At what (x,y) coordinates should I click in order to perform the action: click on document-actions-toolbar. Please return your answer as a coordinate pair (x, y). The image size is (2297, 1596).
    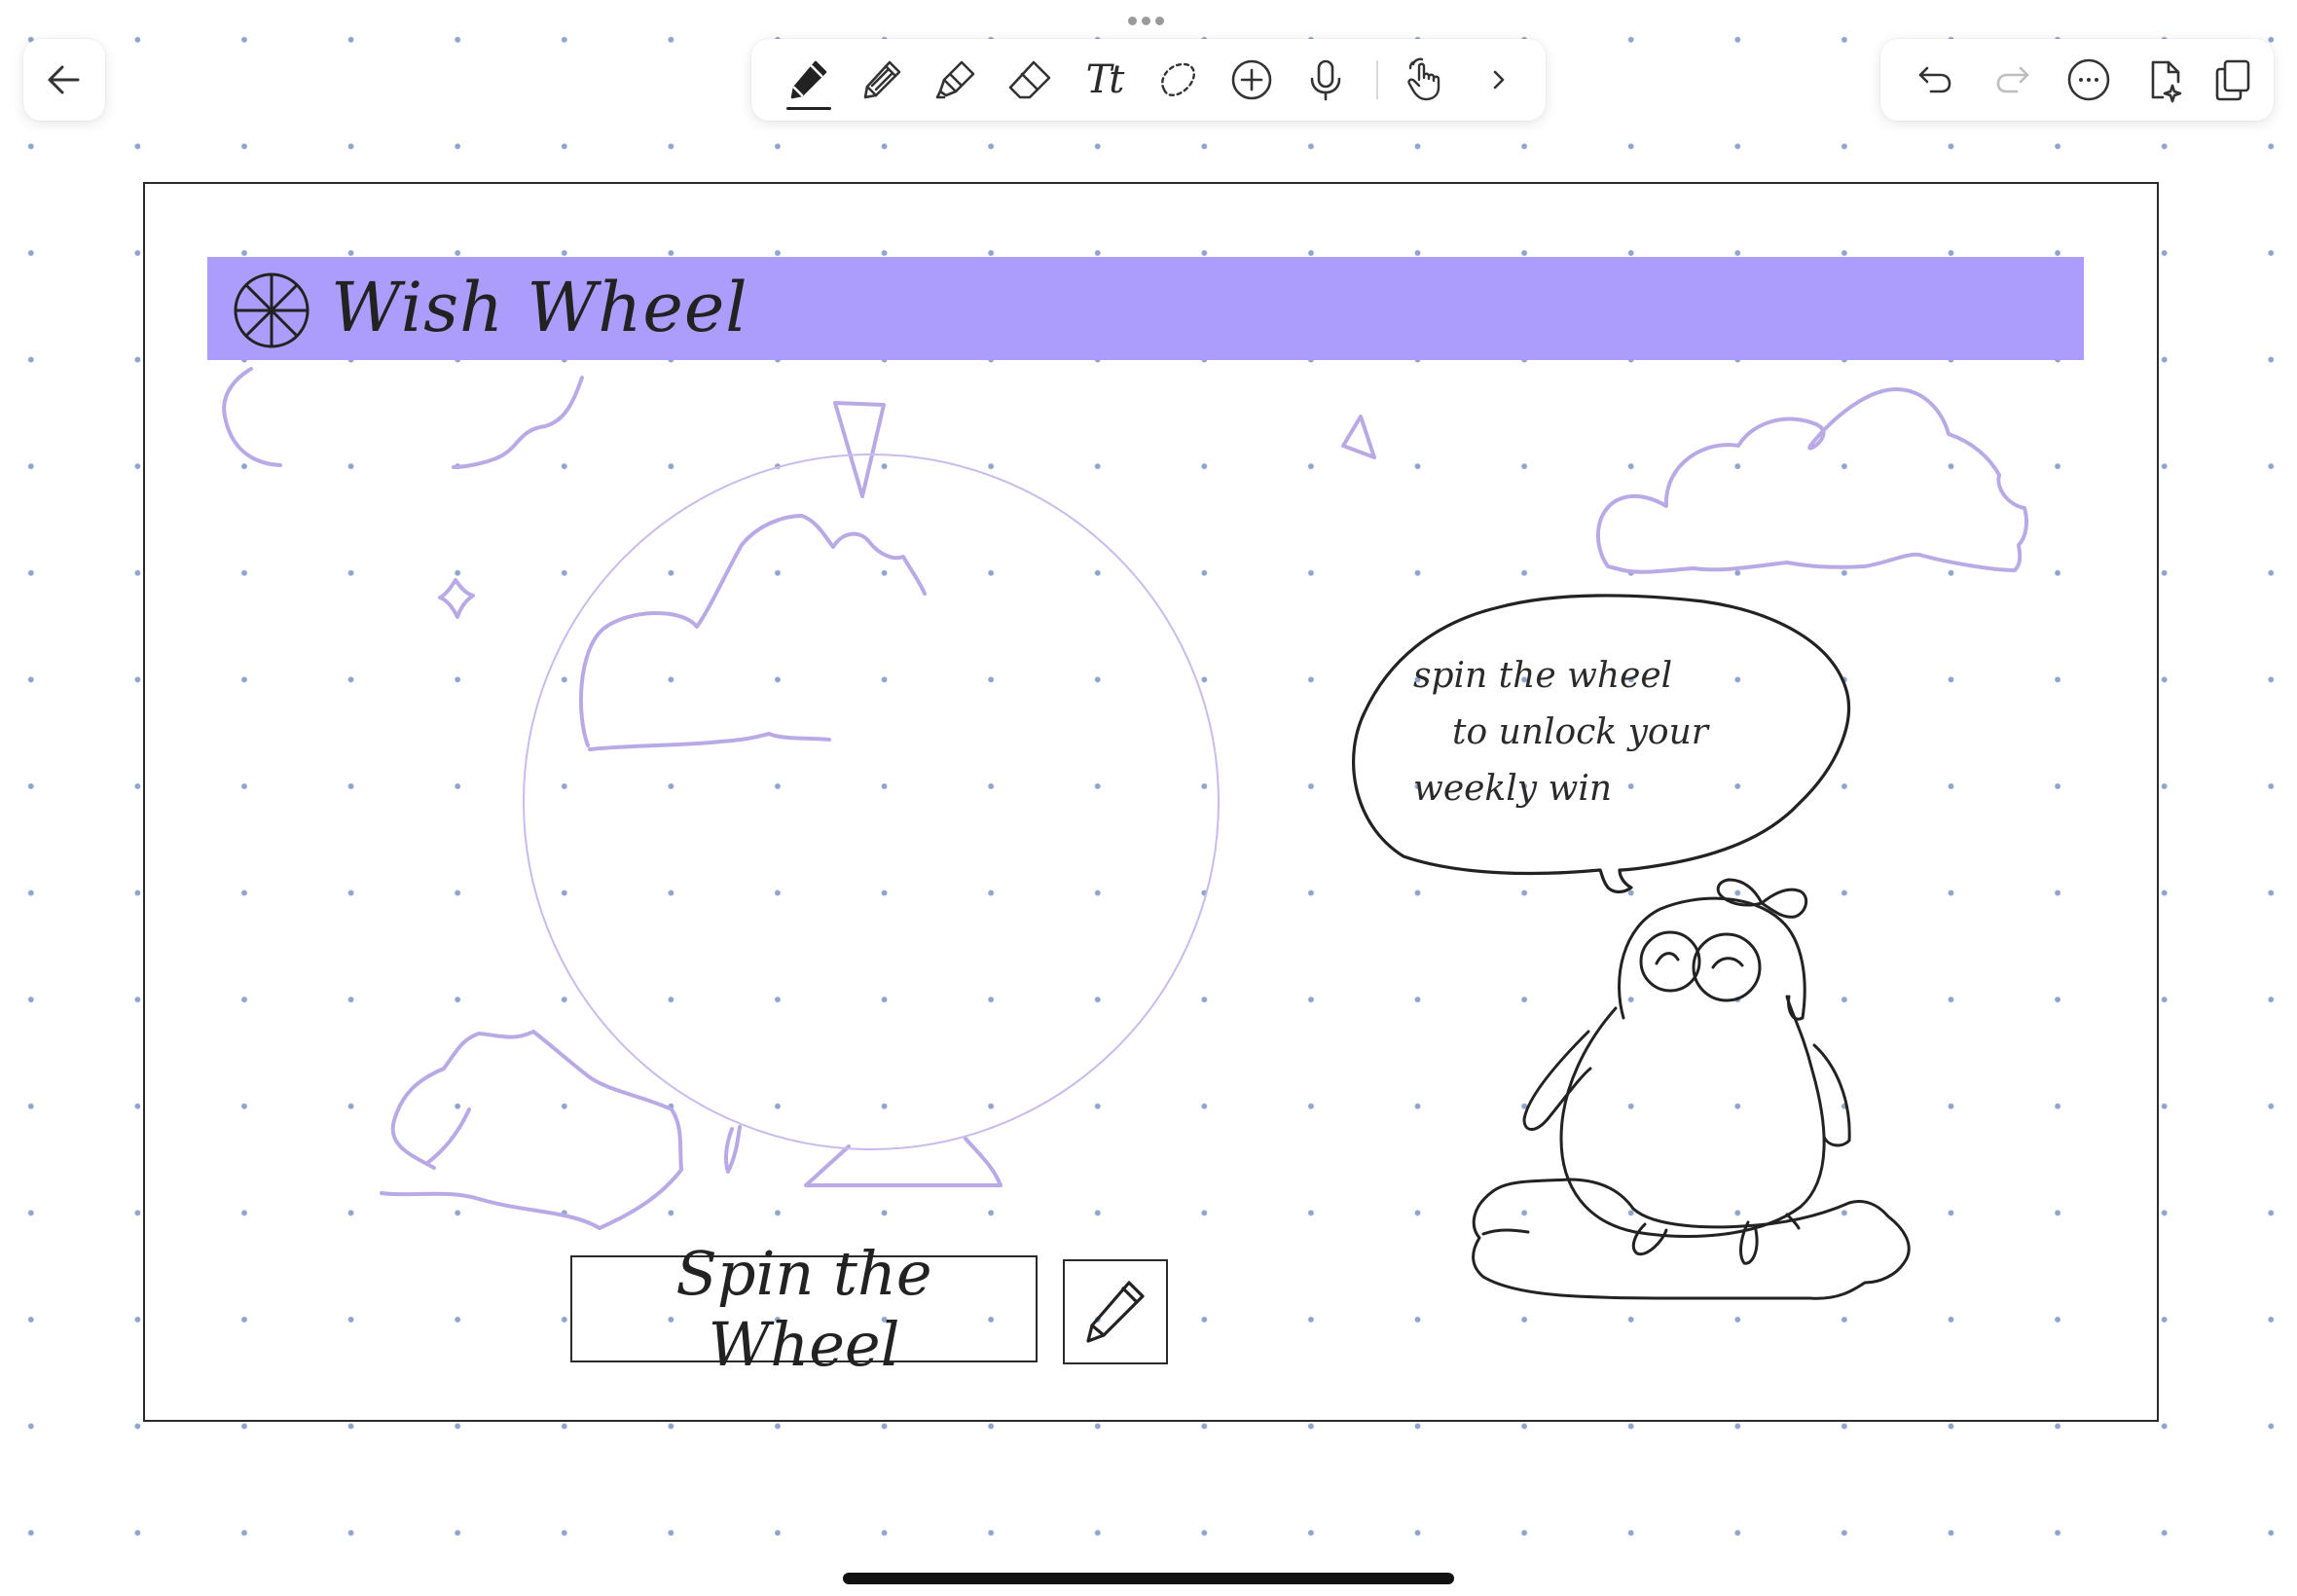
    Looking at the image, I should click on (2077, 80).